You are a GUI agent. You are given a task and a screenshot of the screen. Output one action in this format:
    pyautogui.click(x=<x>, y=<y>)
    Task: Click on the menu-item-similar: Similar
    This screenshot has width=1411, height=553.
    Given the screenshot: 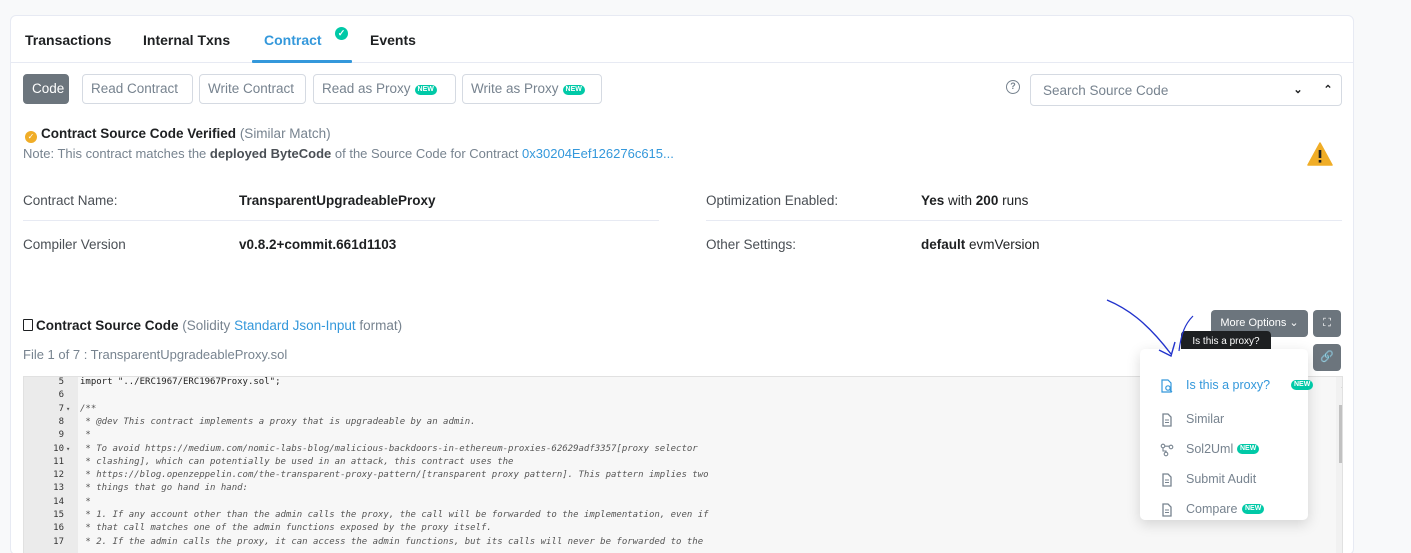 What is the action you would take?
    pyautogui.click(x=1224, y=420)
    